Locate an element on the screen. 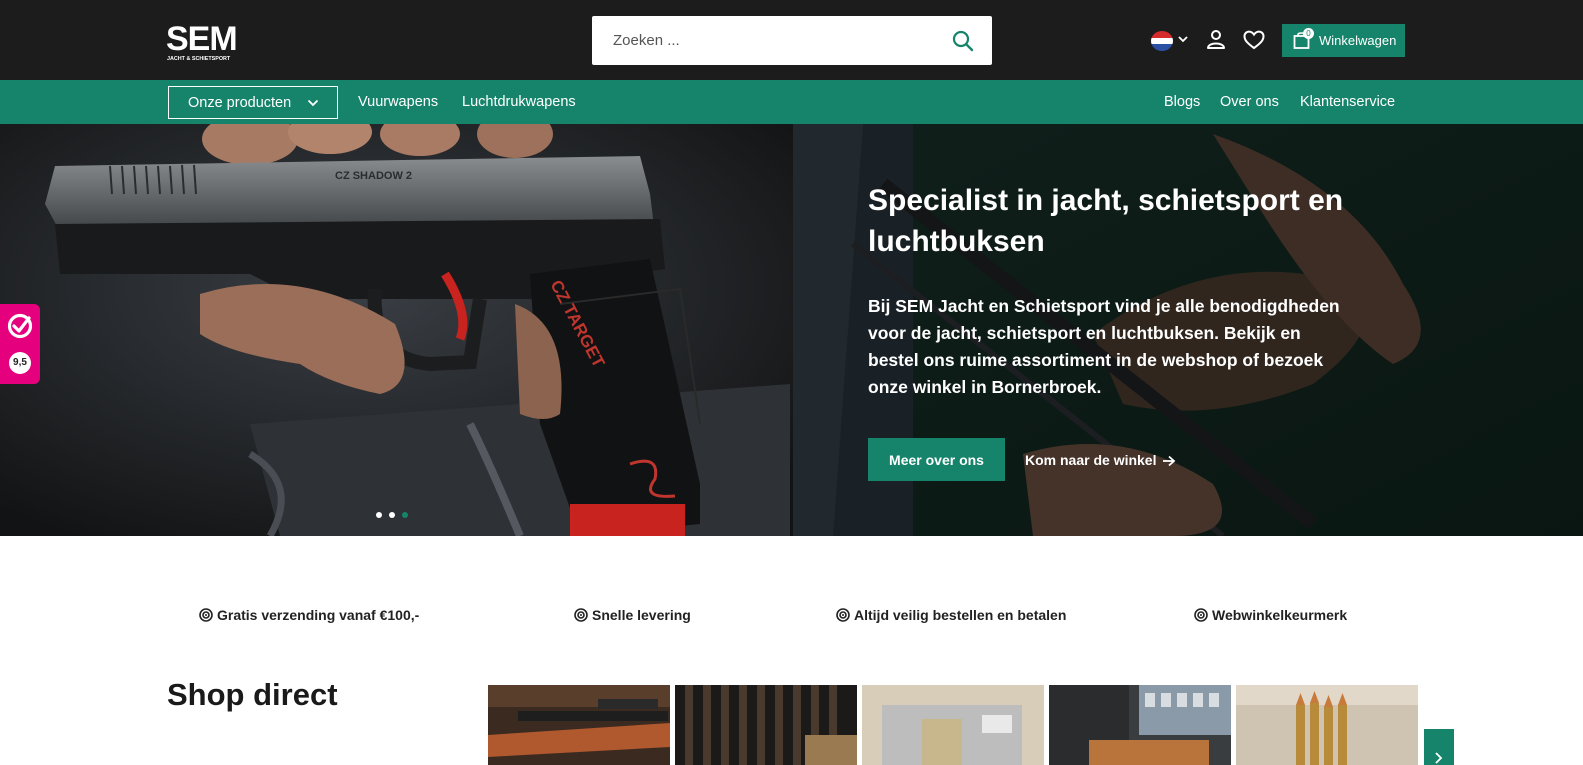 This screenshot has height=765, width=1583. accessories-photo is located at coordinates (953, 725).